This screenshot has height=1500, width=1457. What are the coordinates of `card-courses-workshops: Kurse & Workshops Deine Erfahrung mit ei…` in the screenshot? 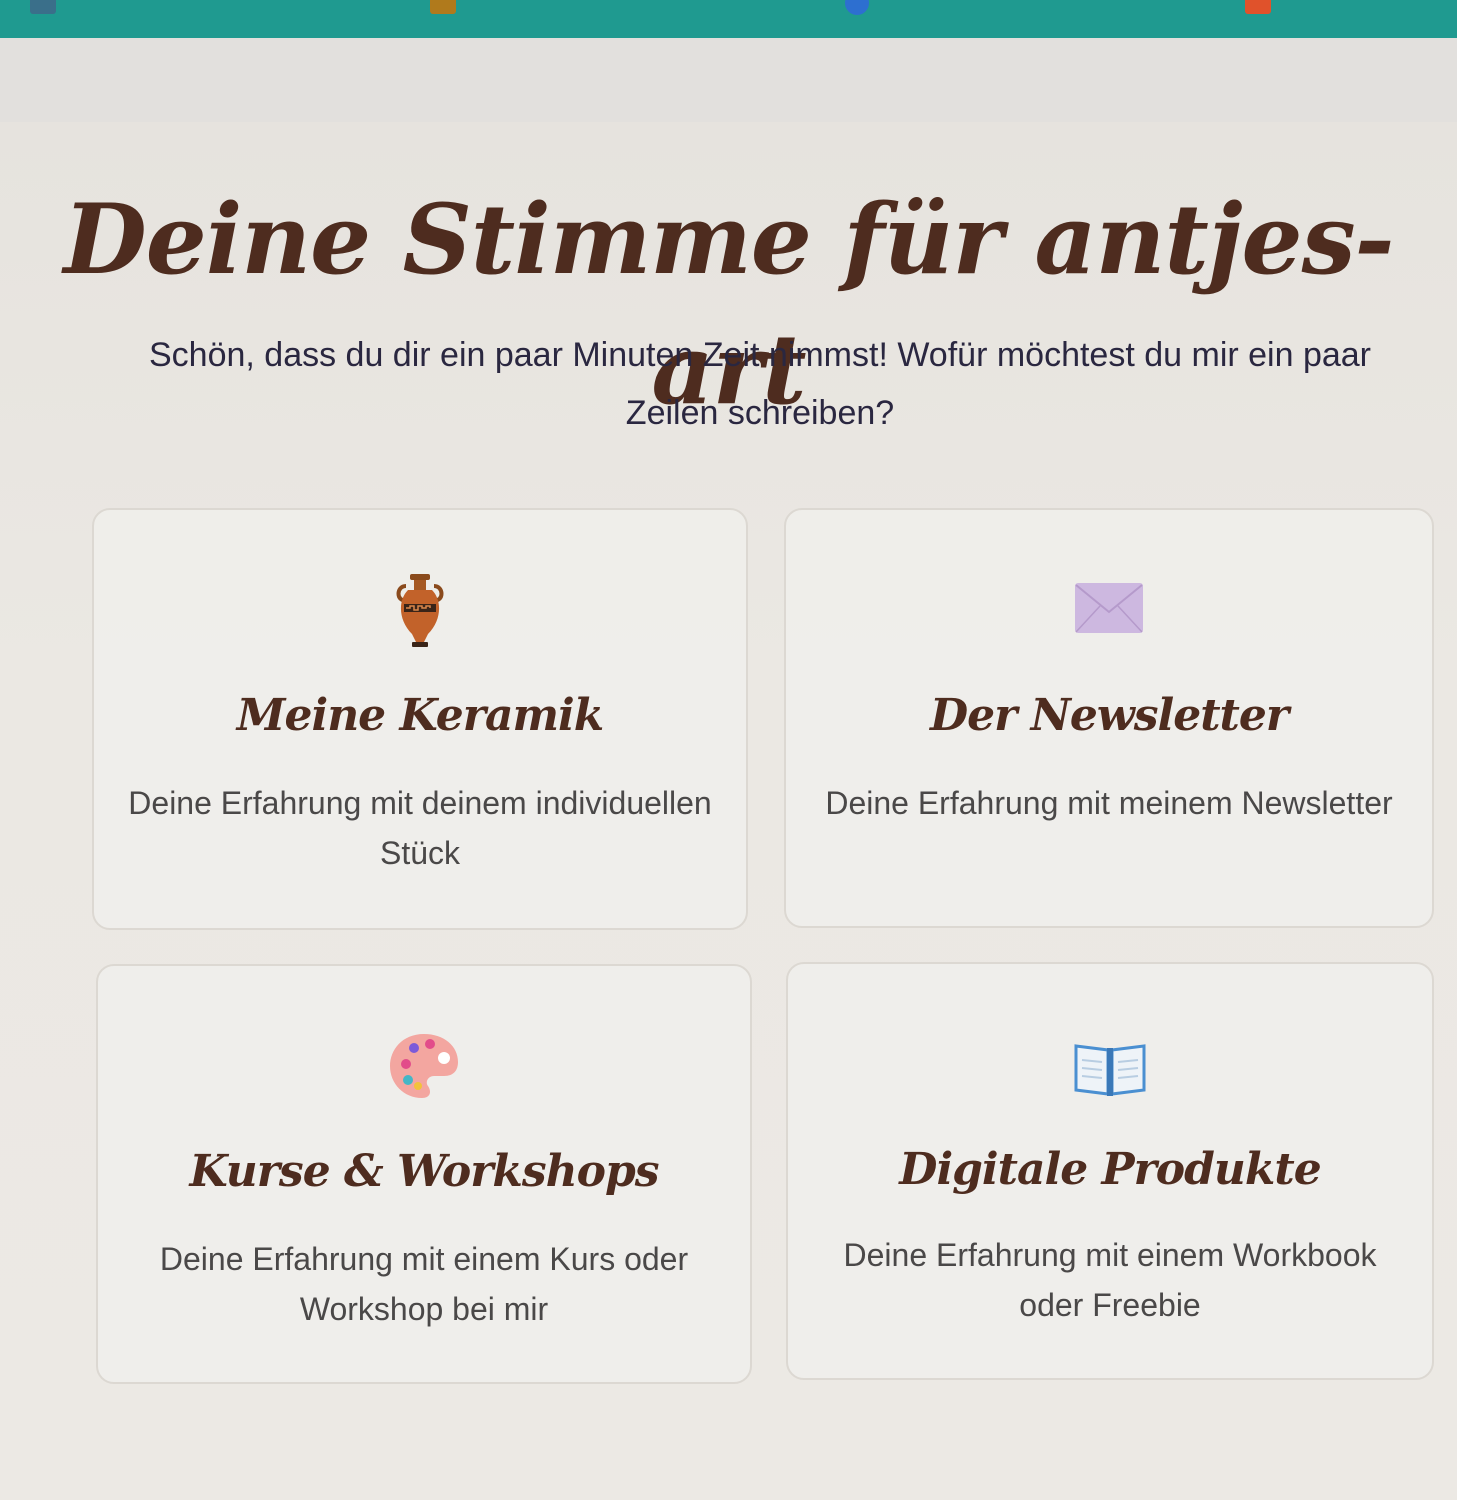 It's located at (424, 1174).